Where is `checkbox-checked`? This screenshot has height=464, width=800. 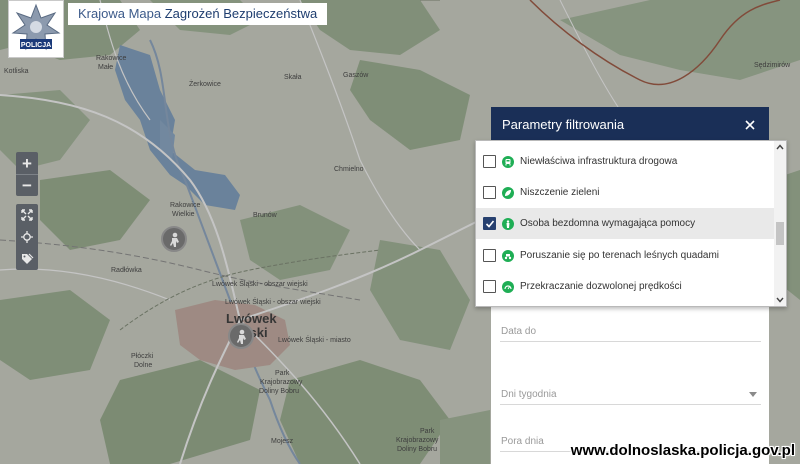
checkbox-checked is located at coordinates (489, 223).